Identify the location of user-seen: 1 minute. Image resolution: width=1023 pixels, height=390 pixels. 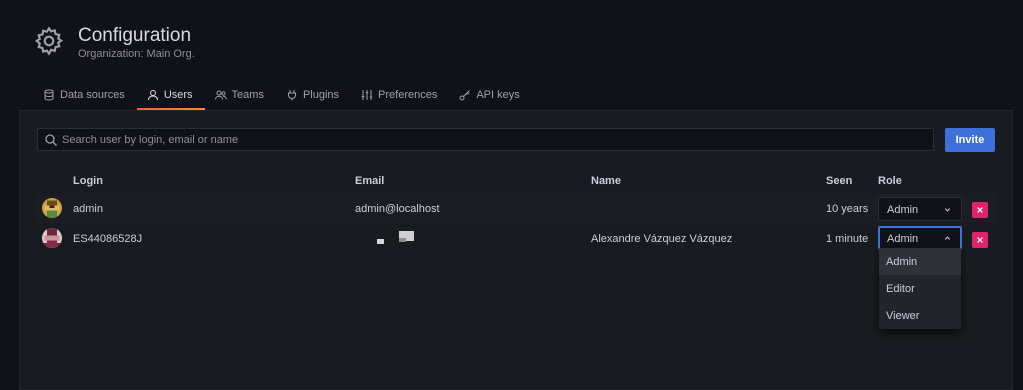
(847, 239).